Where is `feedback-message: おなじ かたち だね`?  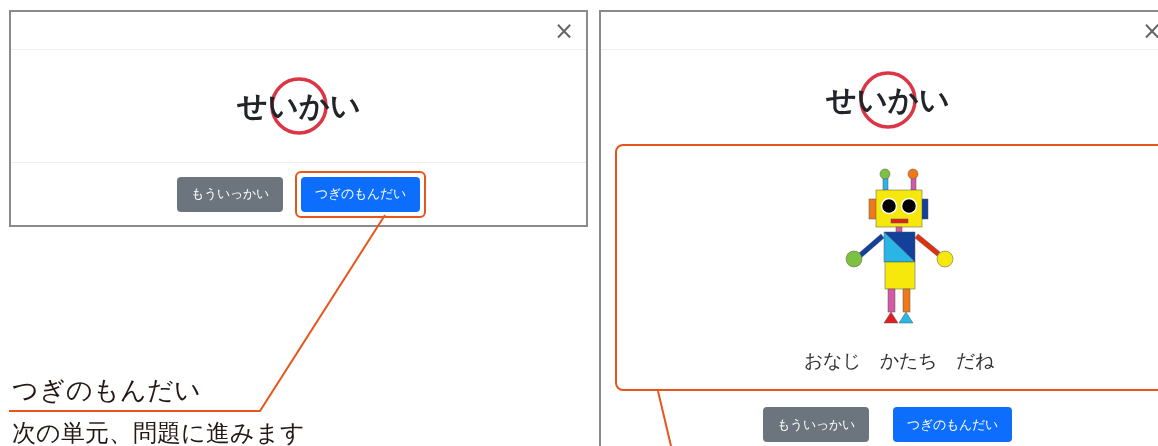
feedback-message: おなじ かたち だね is located at coordinates (898, 360).